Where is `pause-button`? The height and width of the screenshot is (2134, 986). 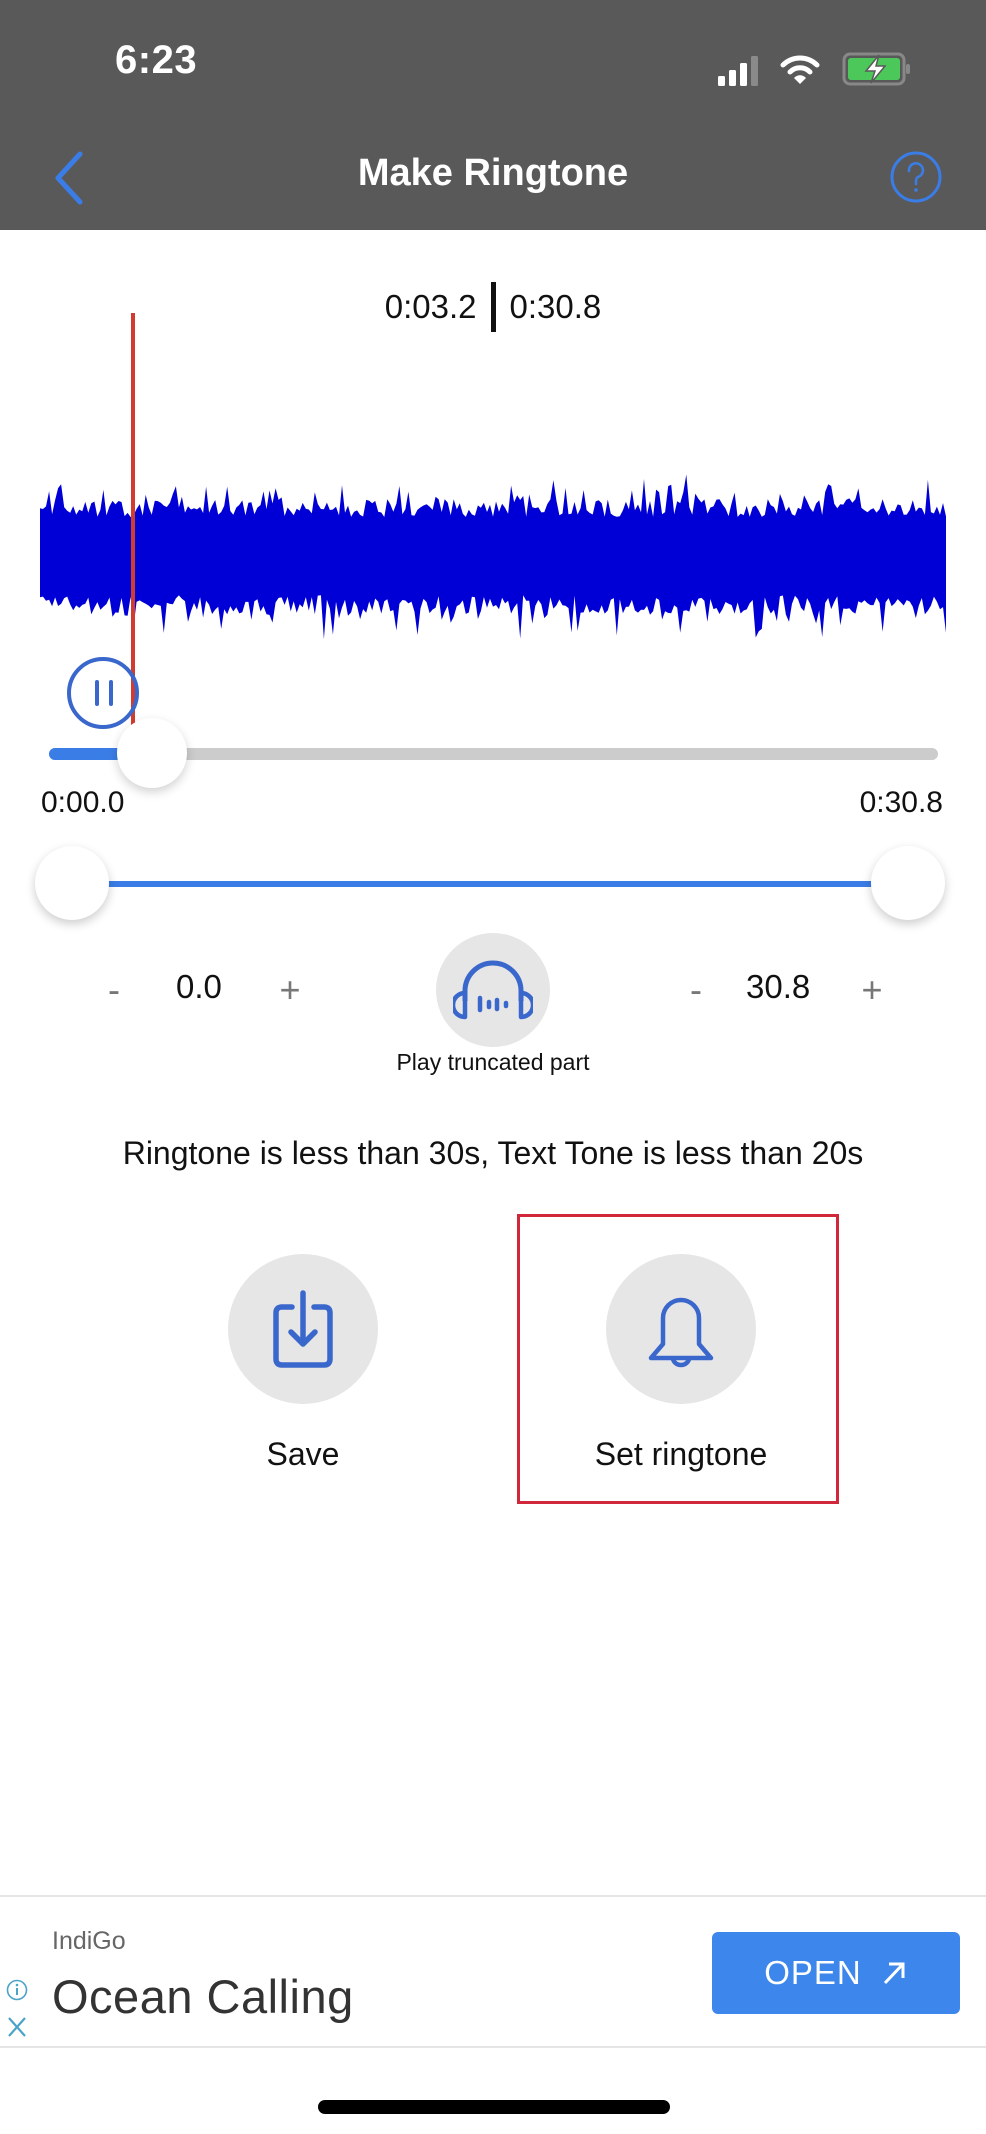 pause-button is located at coordinates (103, 693).